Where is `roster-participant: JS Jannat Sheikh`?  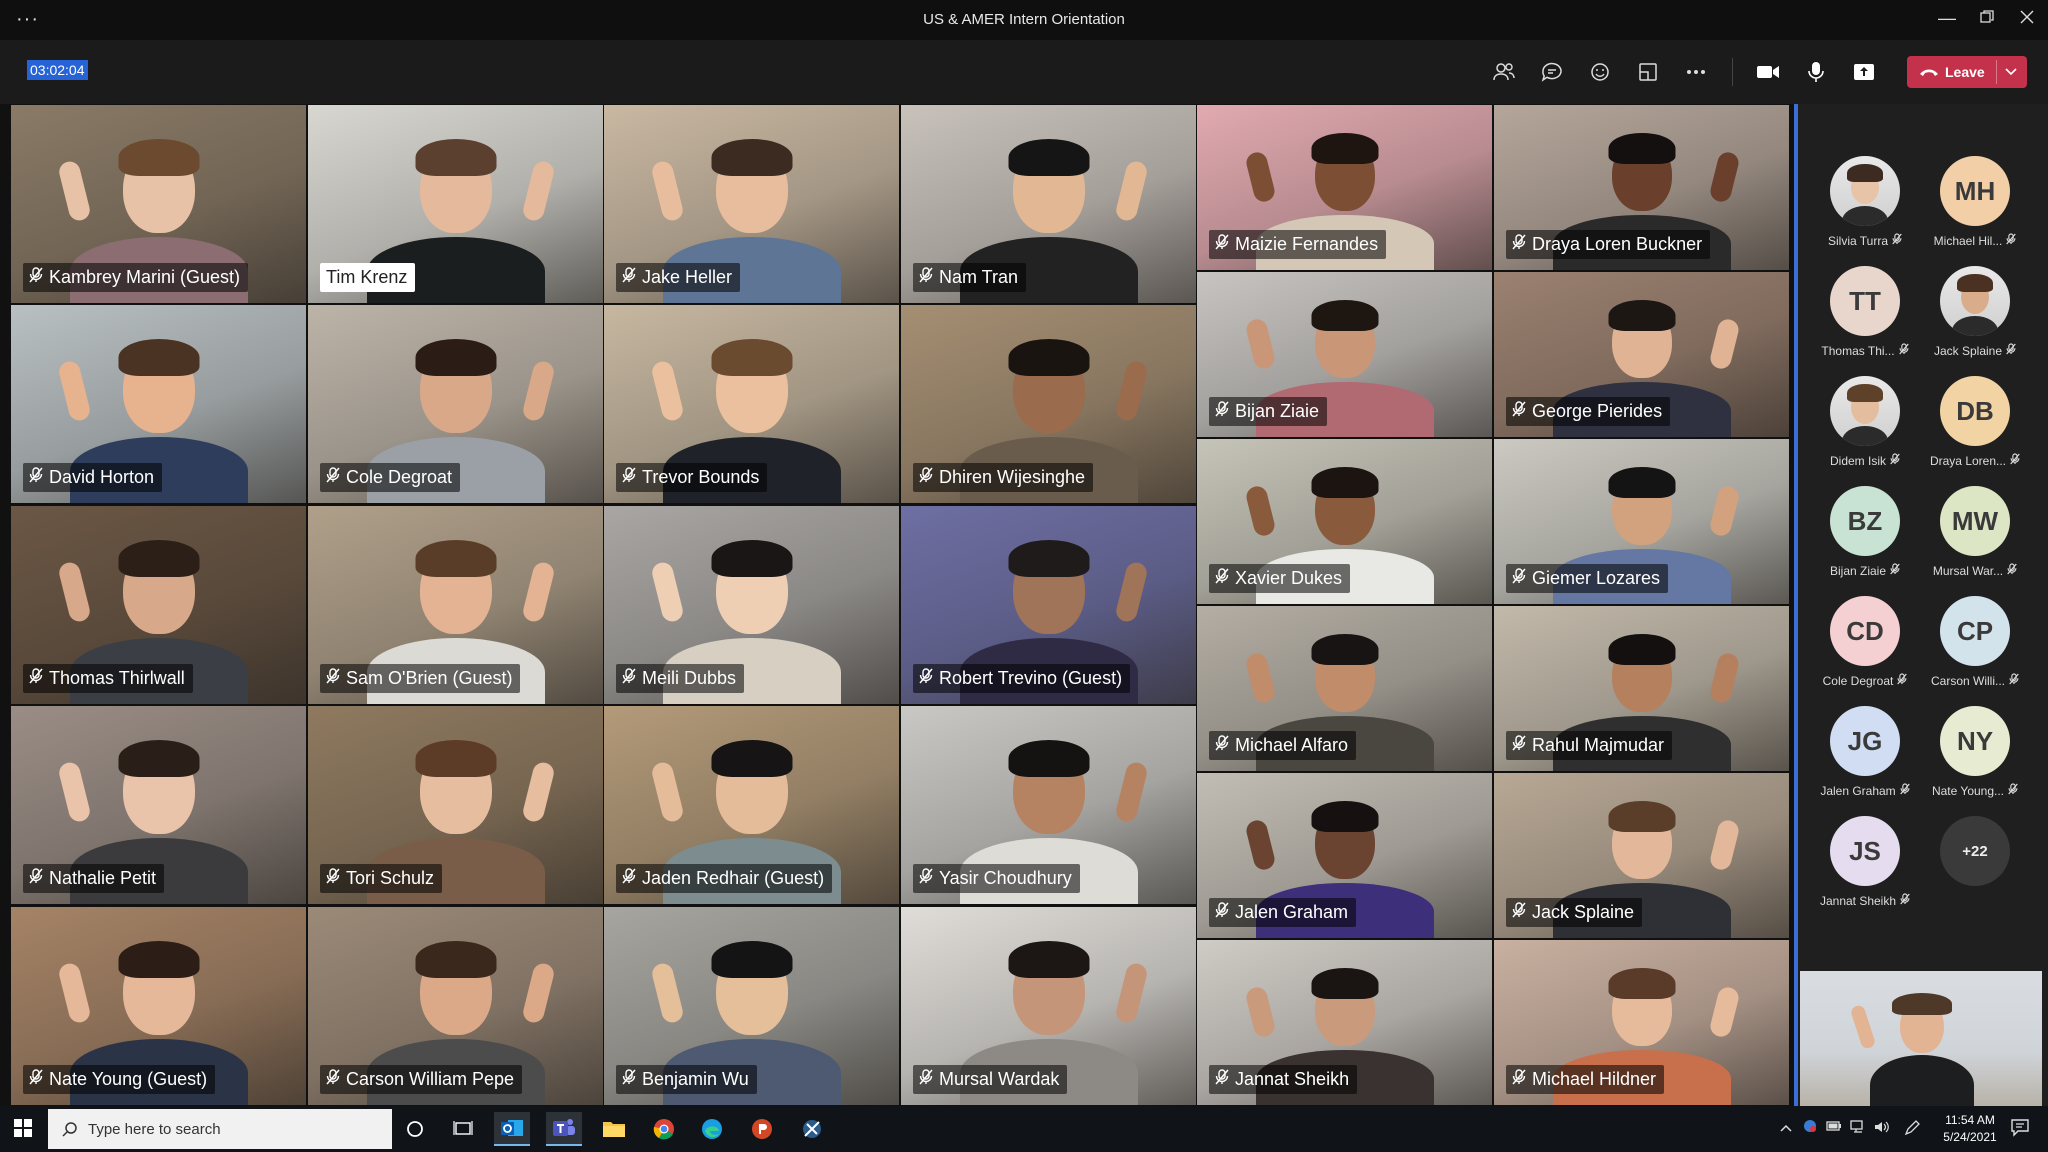 roster-participant: JS Jannat Sheikh is located at coordinates (1865, 862).